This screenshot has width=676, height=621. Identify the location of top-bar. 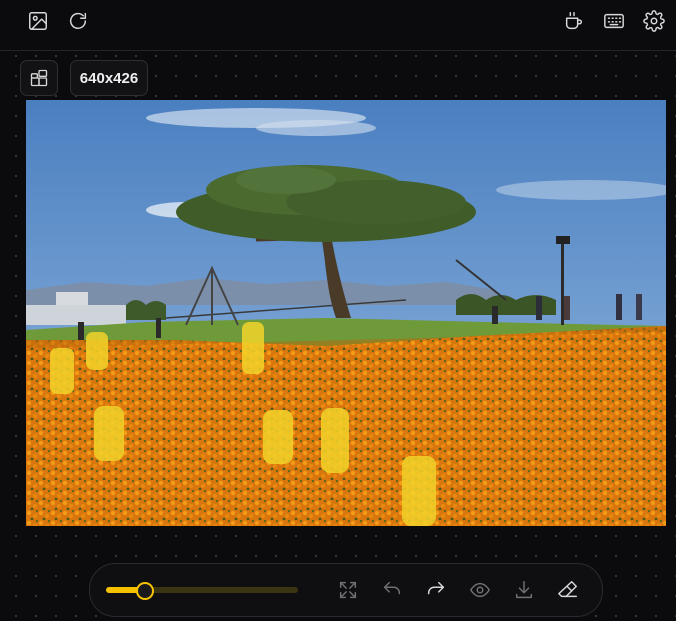
(338, 25).